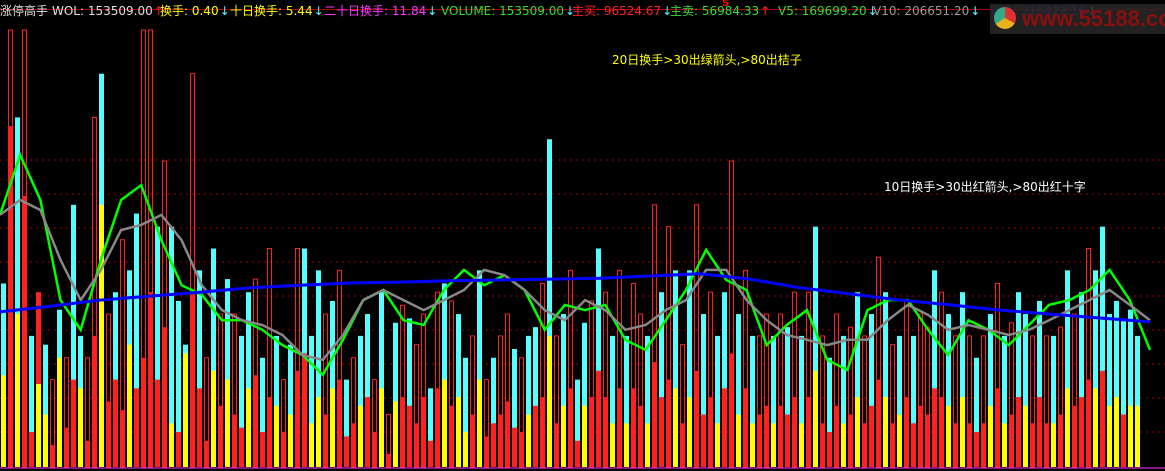 The width and height of the screenshot is (1165, 471). What do you see at coordinates (921, 11) in the screenshot?
I see `header-item-label: V10: 206651.20` at bounding box center [921, 11].